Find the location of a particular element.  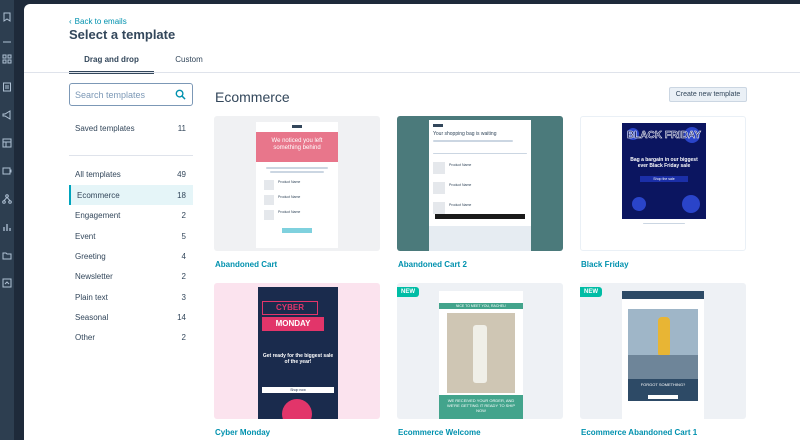

template-card-ecommerce-abandoned-cart-1: NEW FORGOT SOMETHING? is located at coordinates (663, 351).